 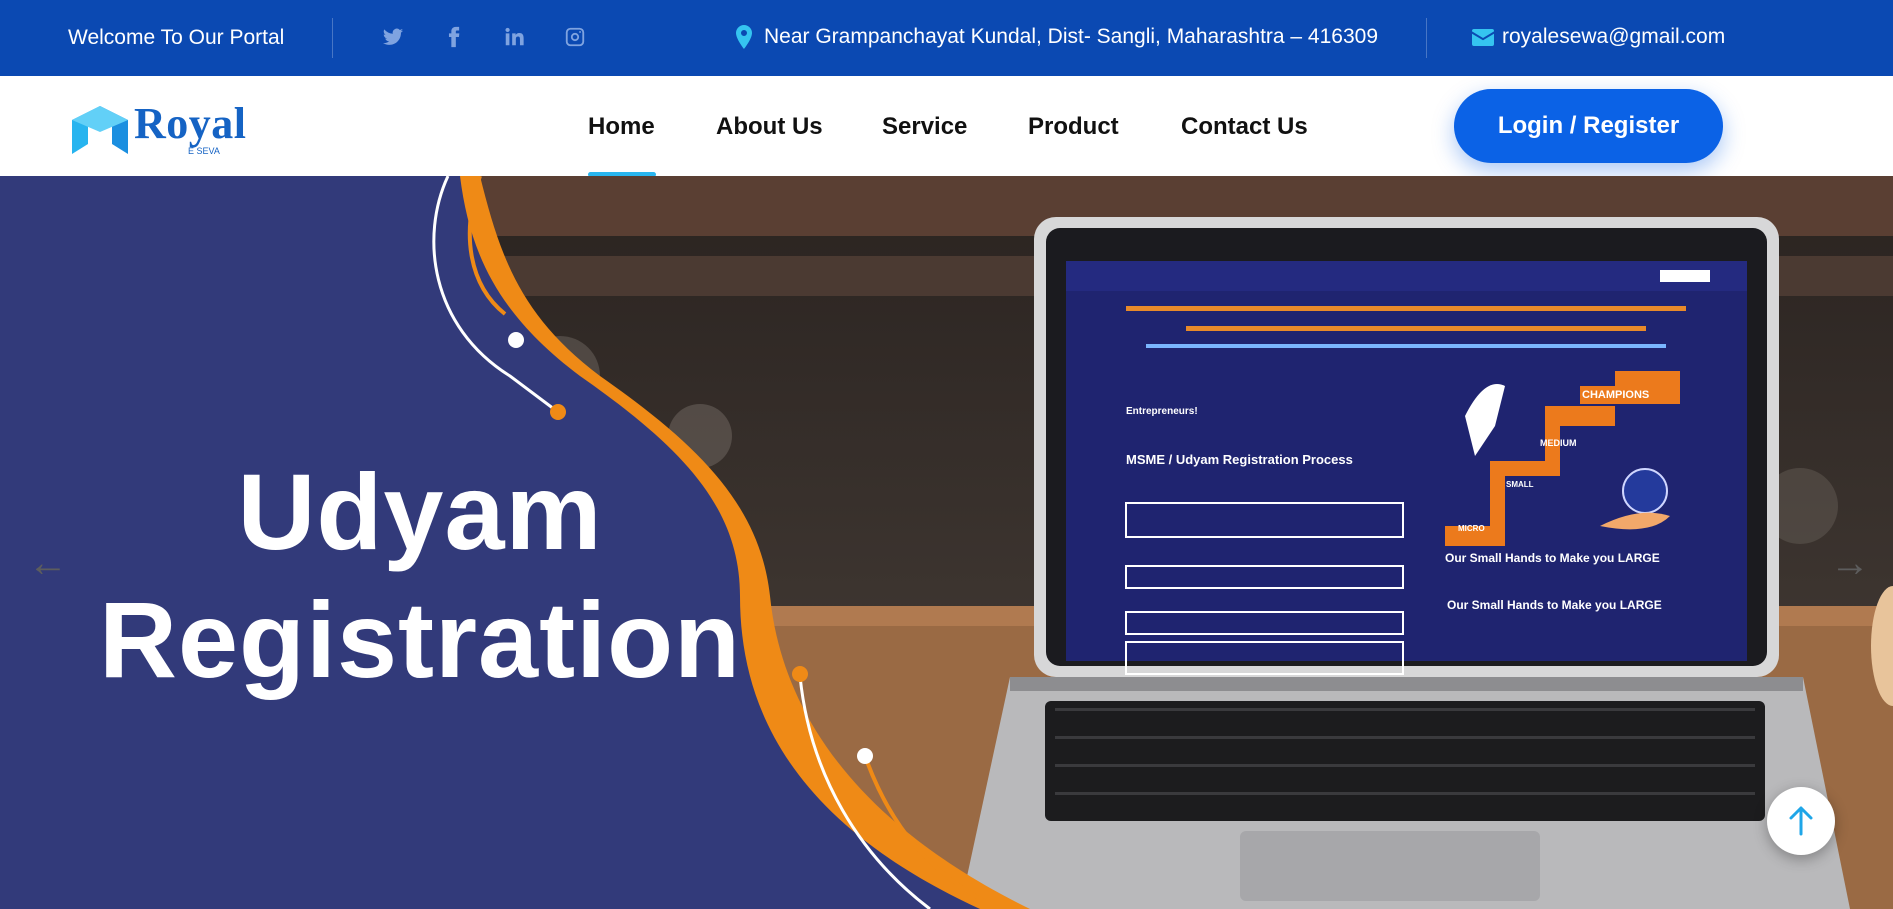 What do you see at coordinates (420, 576) in the screenshot?
I see `hero-title: Udyam Registration` at bounding box center [420, 576].